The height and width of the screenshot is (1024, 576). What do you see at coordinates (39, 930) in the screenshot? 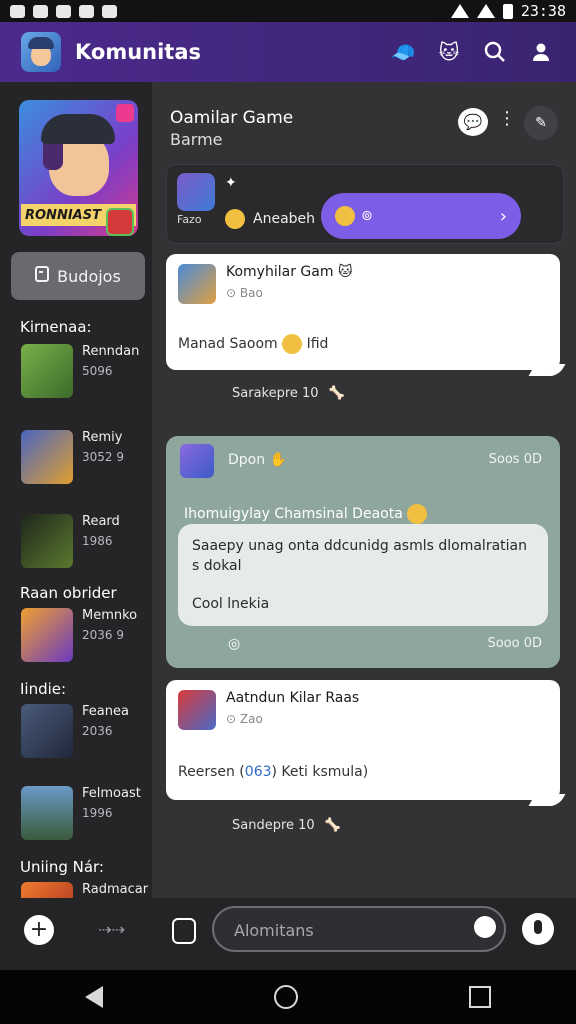
I see `add-icon: +` at bounding box center [39, 930].